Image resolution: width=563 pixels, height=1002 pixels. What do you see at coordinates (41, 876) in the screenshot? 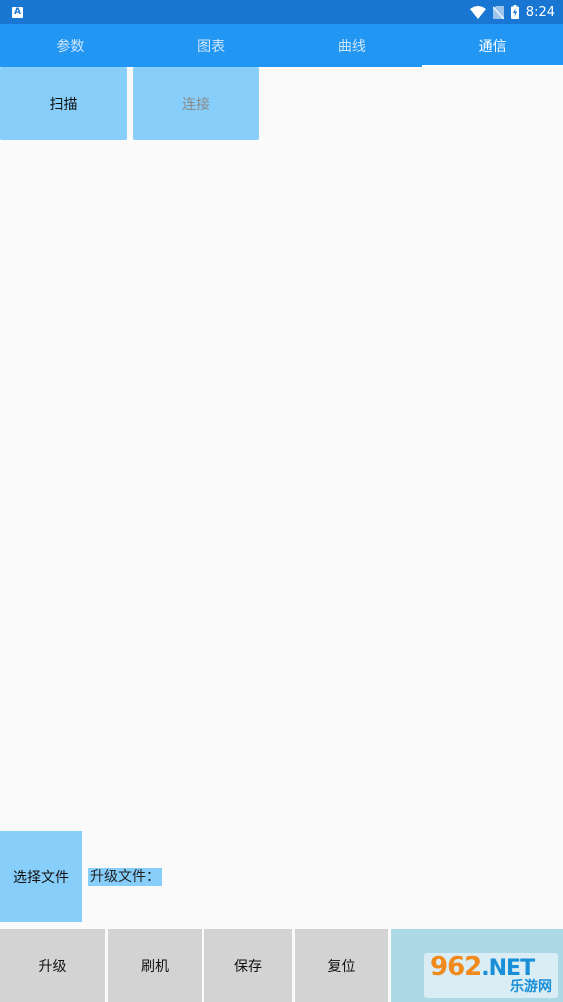
I see `select-file-button: 选择文件` at bounding box center [41, 876].